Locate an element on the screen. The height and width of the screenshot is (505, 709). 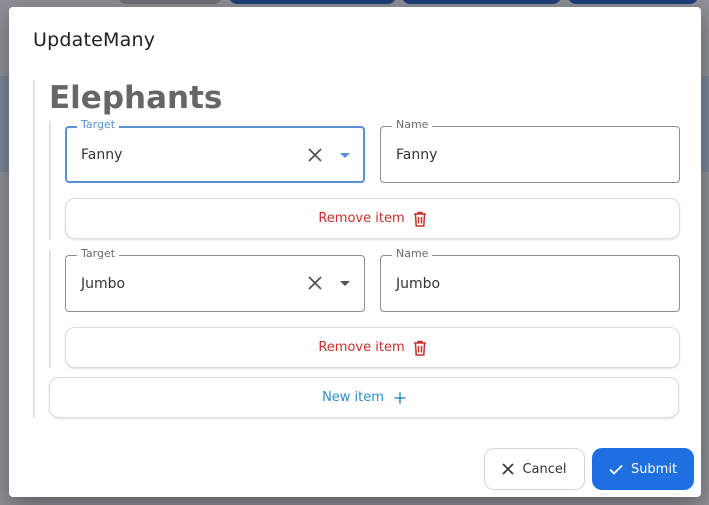
target-select: Target Jumbo is located at coordinates (215, 279).